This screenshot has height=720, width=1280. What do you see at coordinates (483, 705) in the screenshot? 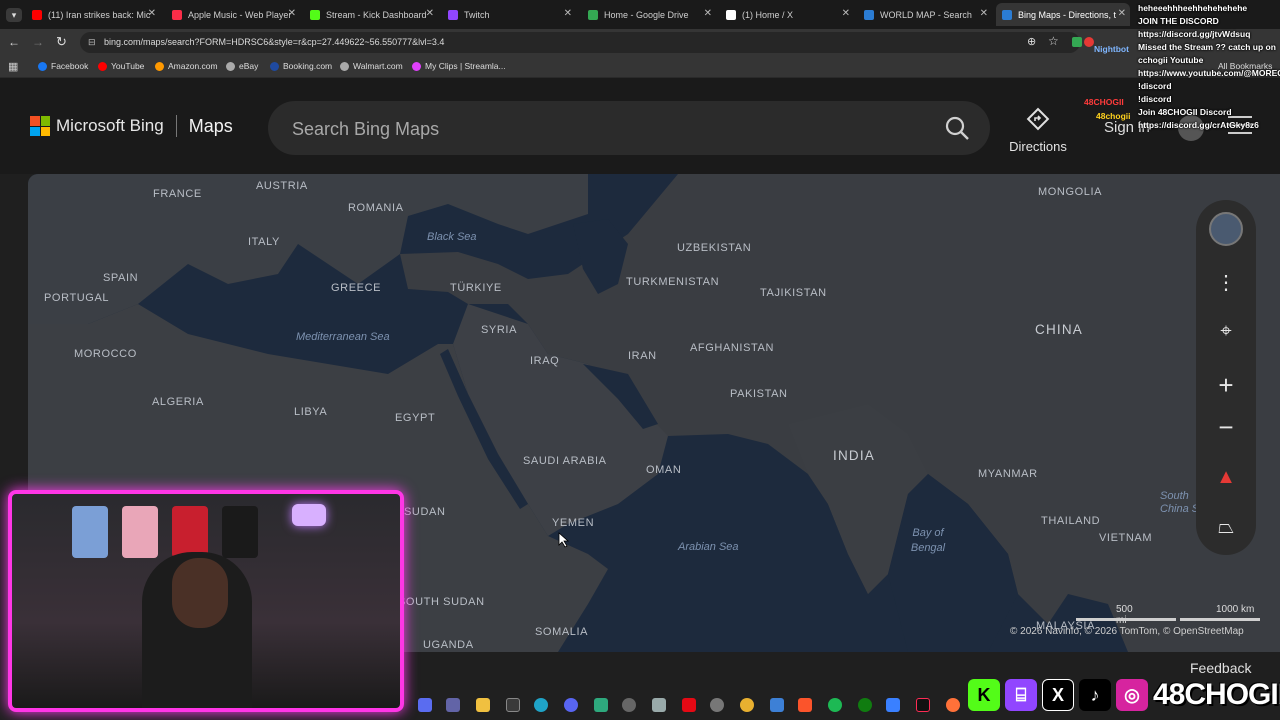
I see `folder-icon` at bounding box center [483, 705].